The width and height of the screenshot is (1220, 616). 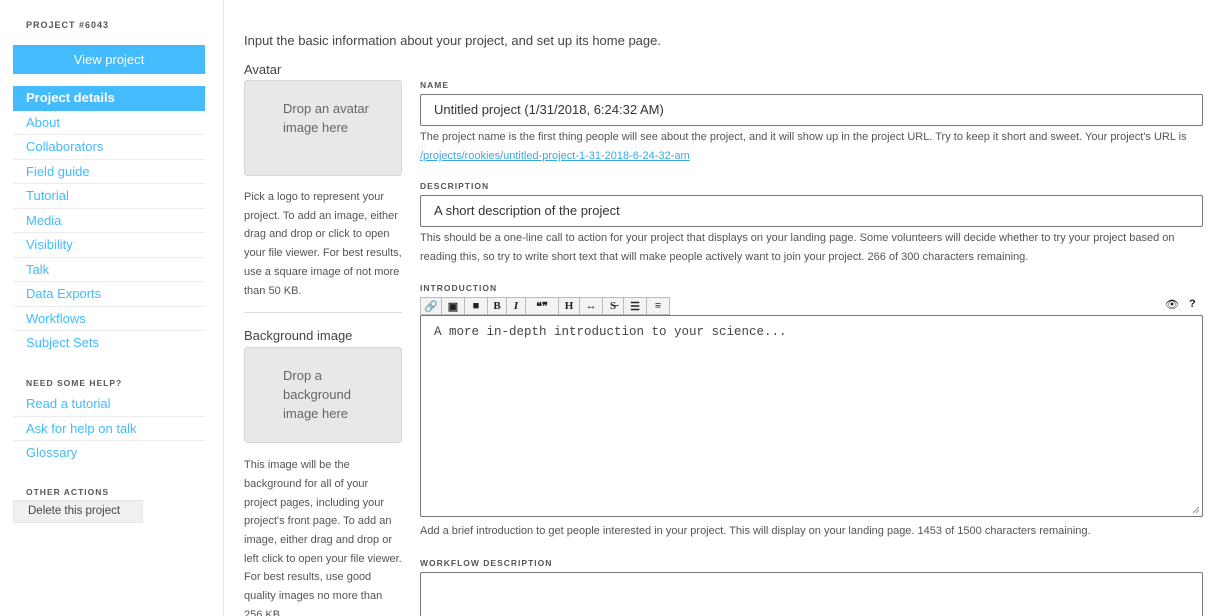 What do you see at coordinates (435, 85) in the screenshot?
I see `name-label: NAME` at bounding box center [435, 85].